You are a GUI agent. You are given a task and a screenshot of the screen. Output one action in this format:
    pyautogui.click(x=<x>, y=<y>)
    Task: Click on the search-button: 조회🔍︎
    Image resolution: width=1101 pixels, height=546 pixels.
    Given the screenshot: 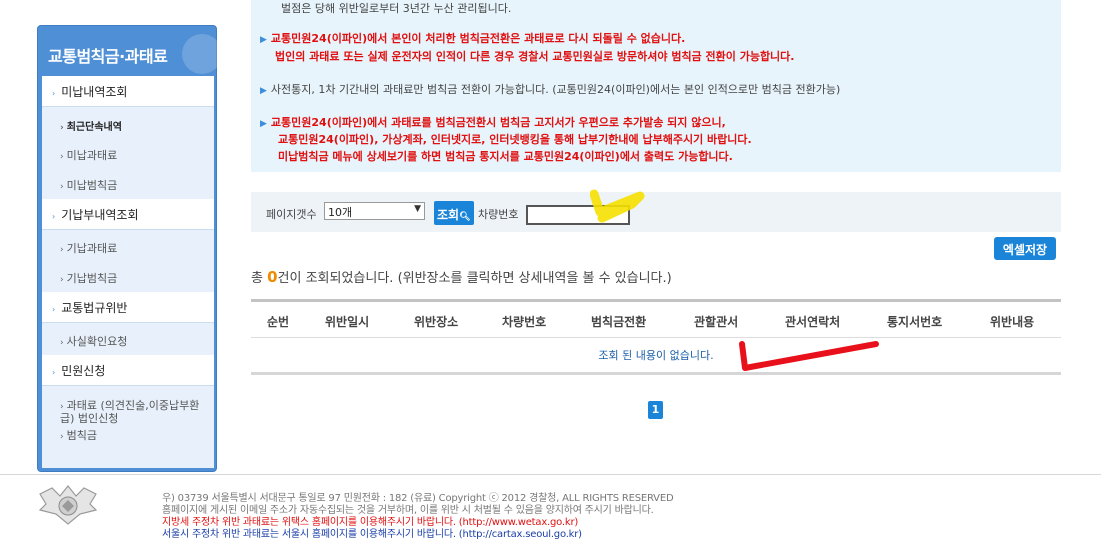 What is the action you would take?
    pyautogui.click(x=454, y=213)
    